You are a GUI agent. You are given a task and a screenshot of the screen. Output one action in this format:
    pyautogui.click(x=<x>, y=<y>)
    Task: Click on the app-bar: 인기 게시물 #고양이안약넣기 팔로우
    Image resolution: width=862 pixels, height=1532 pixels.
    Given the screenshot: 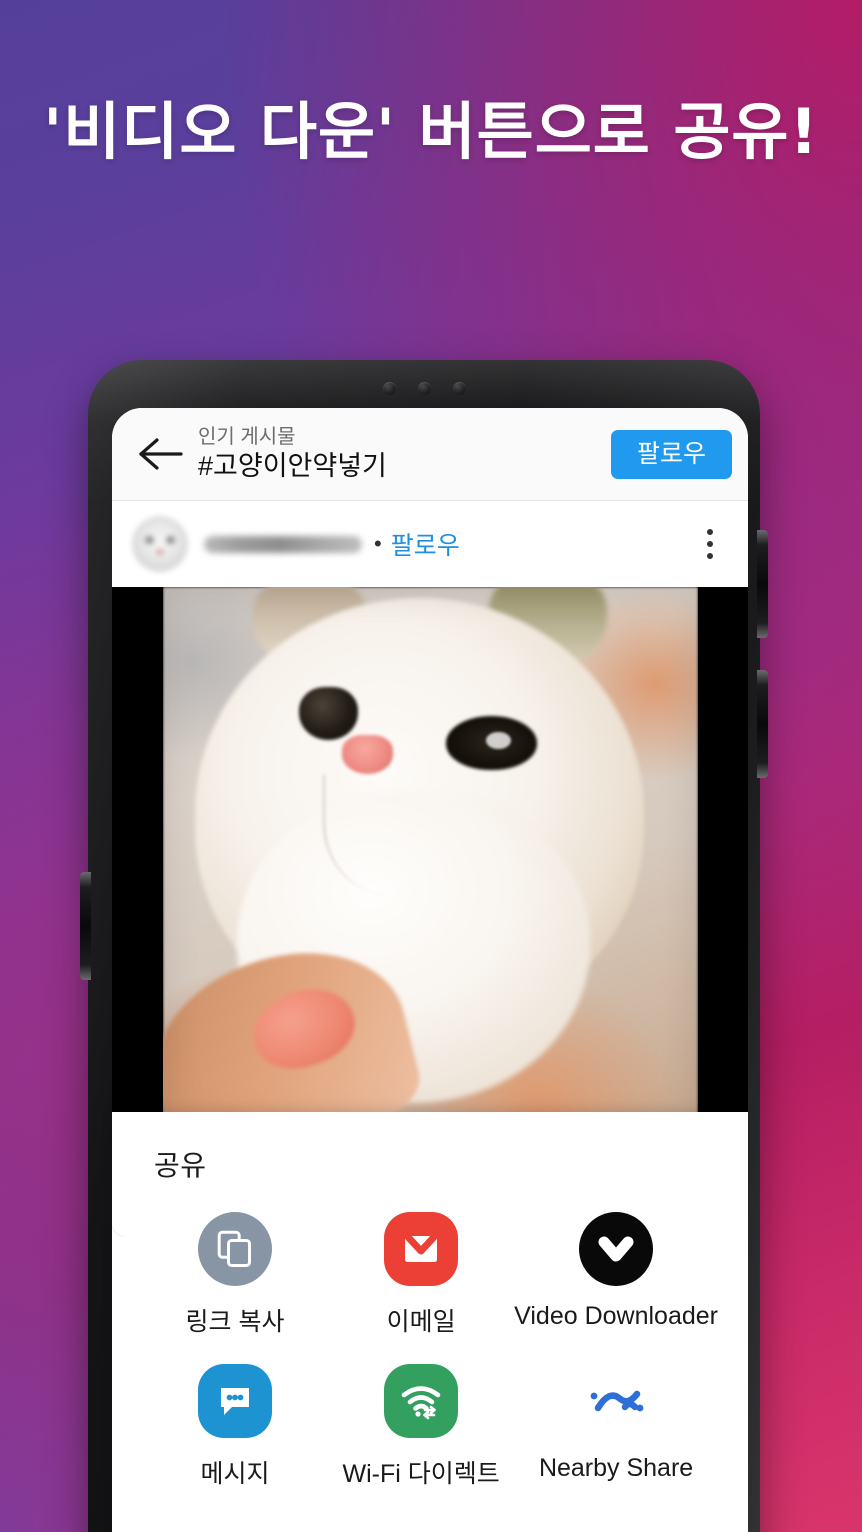 What is the action you would take?
    pyautogui.click(x=430, y=454)
    